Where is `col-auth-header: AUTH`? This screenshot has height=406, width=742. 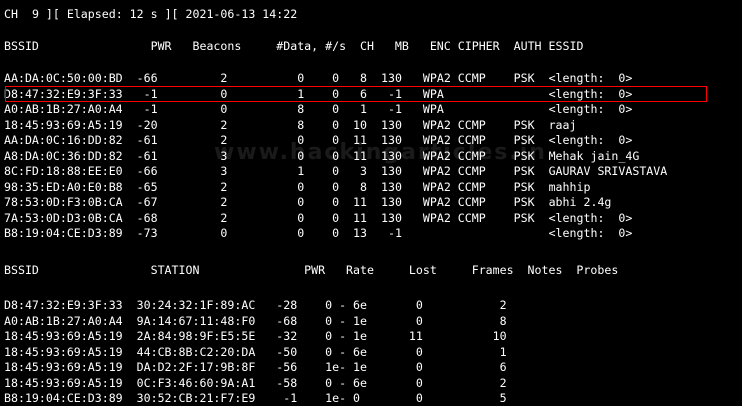
col-auth-header: AUTH is located at coordinates (520, 46).